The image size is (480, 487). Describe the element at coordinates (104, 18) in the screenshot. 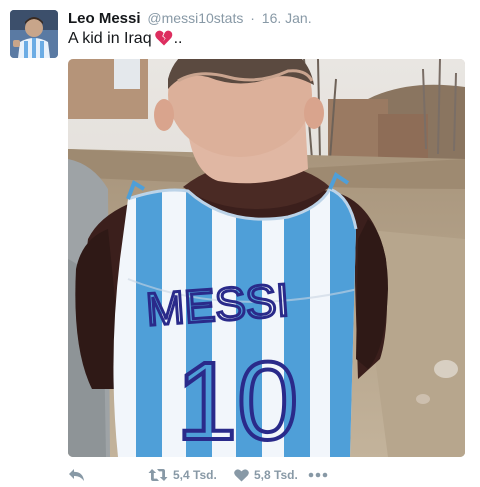

I see `author-name: Leo Messi` at that location.